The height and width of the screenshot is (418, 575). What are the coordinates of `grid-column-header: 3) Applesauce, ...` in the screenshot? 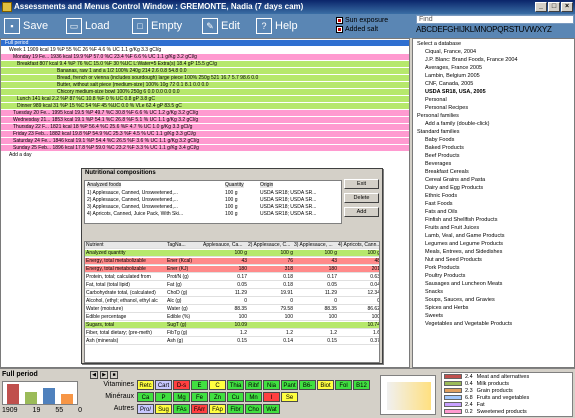 It's located at (315, 245).